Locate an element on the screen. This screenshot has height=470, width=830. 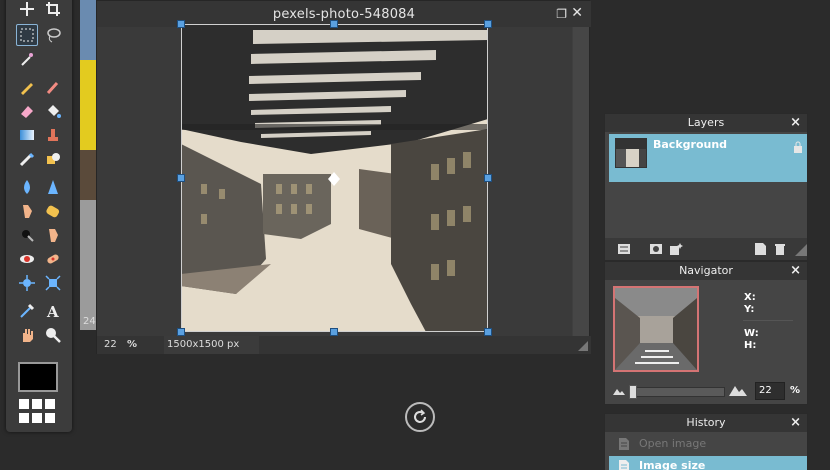
rotation-pivot-icon is located at coordinates (334, 179).